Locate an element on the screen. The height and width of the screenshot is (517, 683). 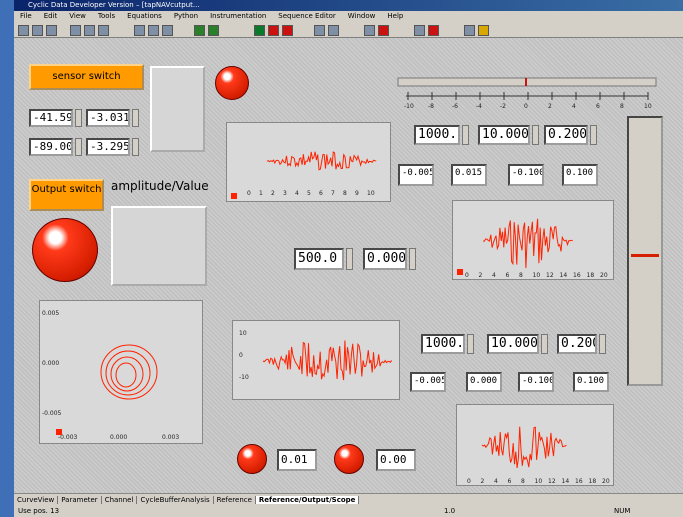
slider-thumb is located at coordinates (645, 255).